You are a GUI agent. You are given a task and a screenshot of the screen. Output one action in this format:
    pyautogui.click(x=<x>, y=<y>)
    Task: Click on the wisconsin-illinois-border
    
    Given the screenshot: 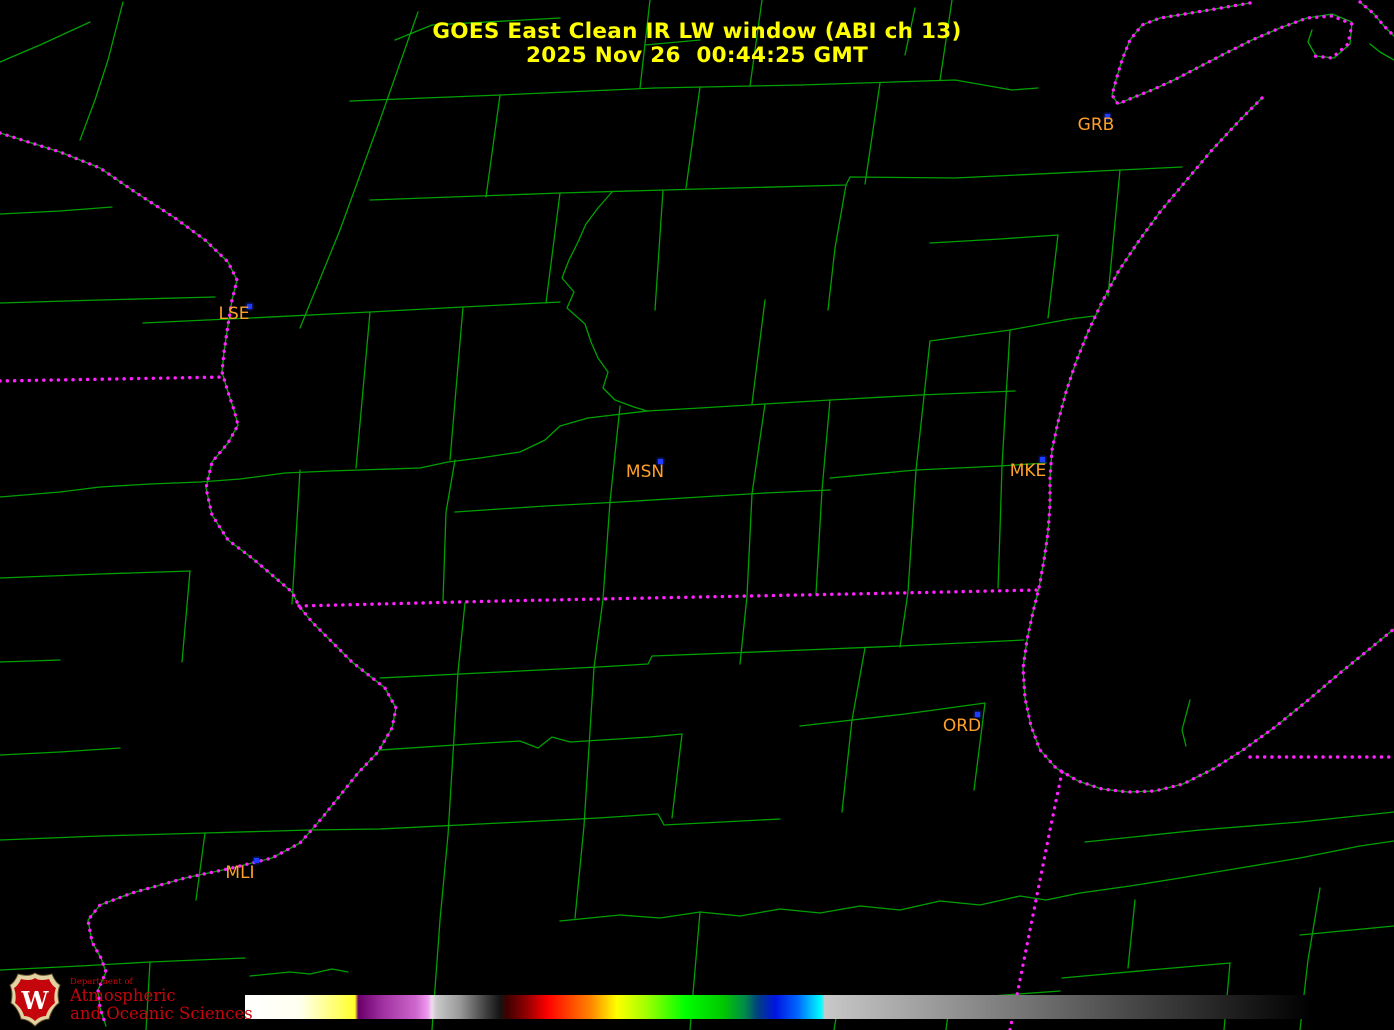 What is the action you would take?
    pyautogui.click(x=668, y=598)
    